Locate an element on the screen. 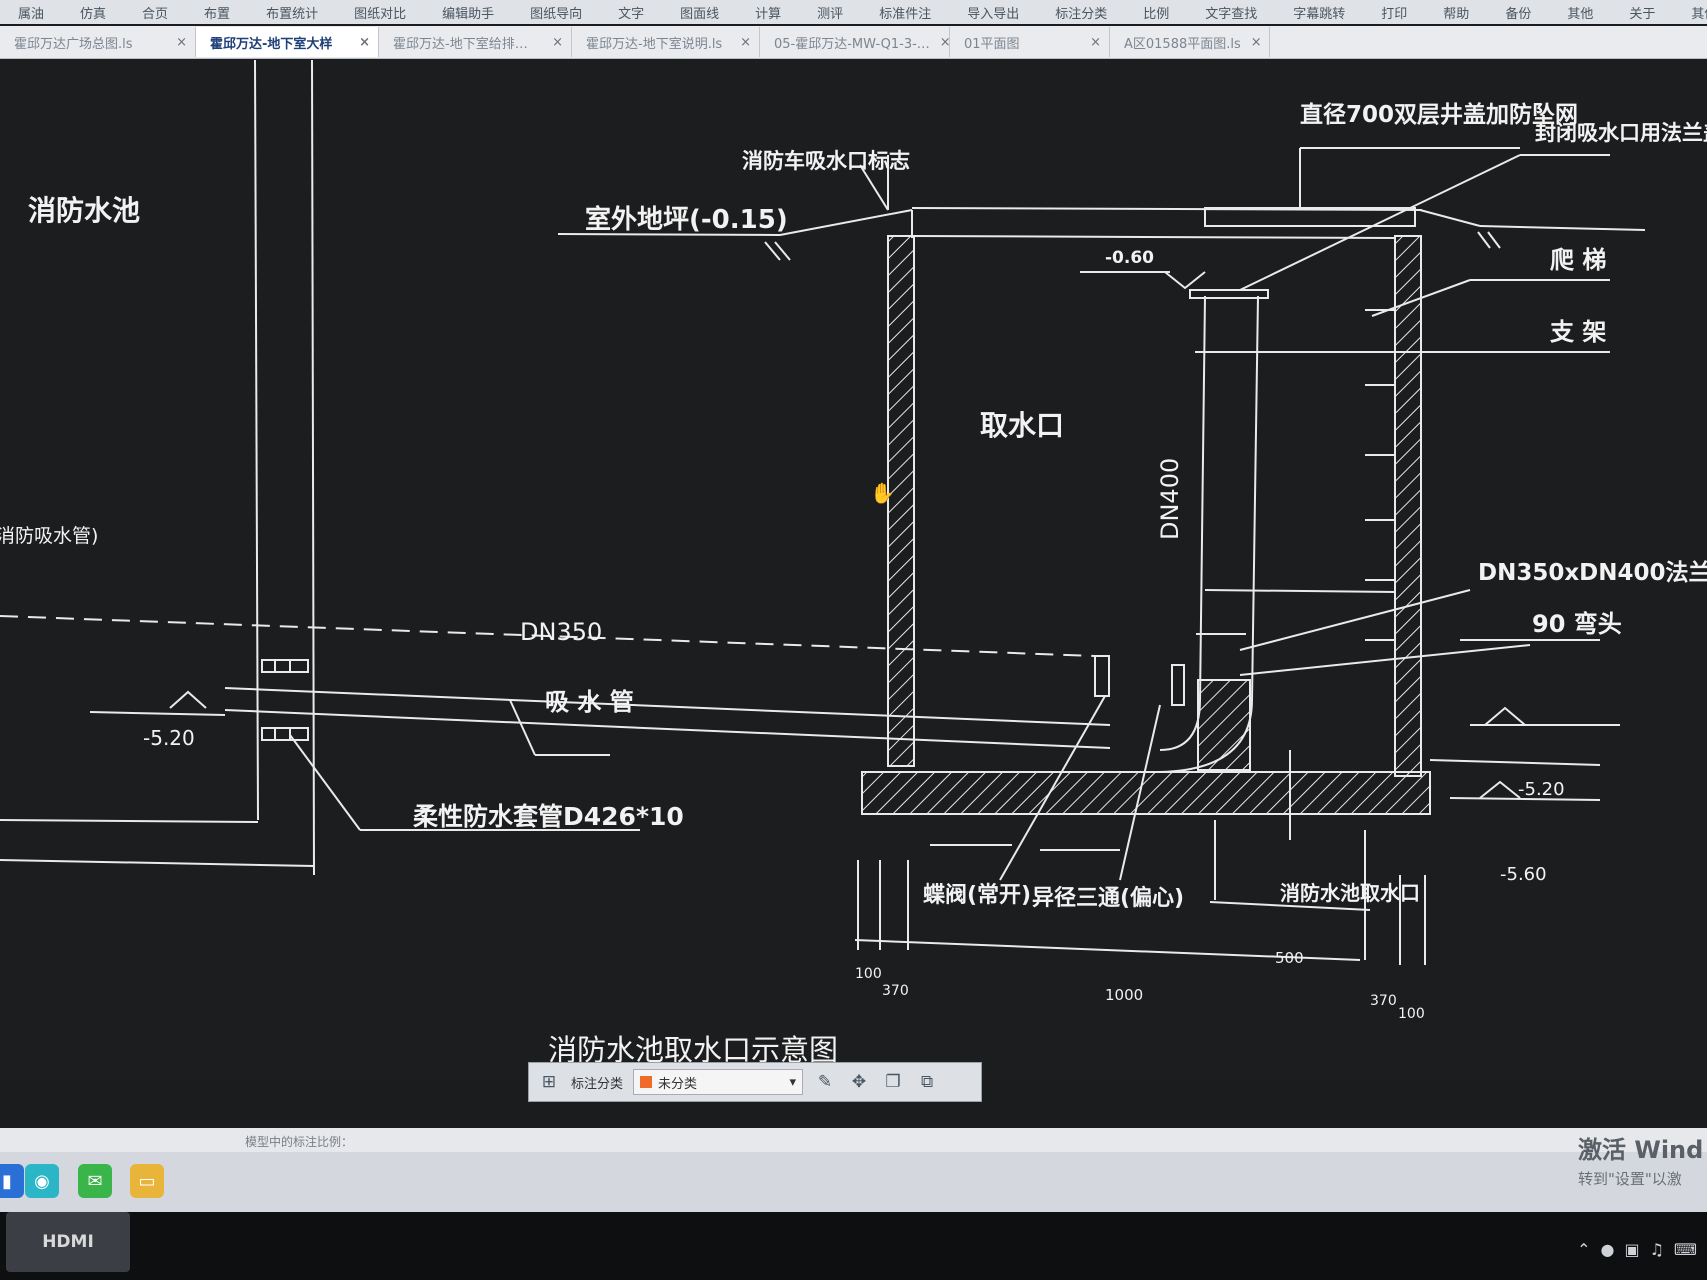 The height and width of the screenshot is (1280, 1707). app-icon: ▮ is located at coordinates (12, 1181).